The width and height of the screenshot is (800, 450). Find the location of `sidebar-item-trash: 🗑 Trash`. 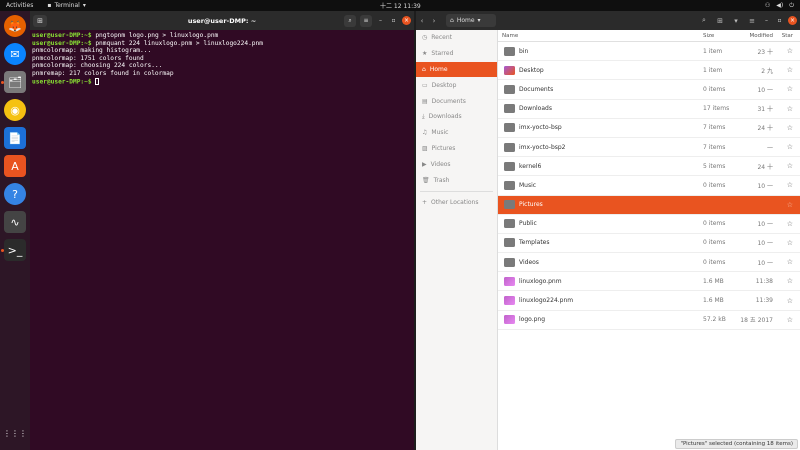

sidebar-item-trash: 🗑 Trash is located at coordinates (456, 180).